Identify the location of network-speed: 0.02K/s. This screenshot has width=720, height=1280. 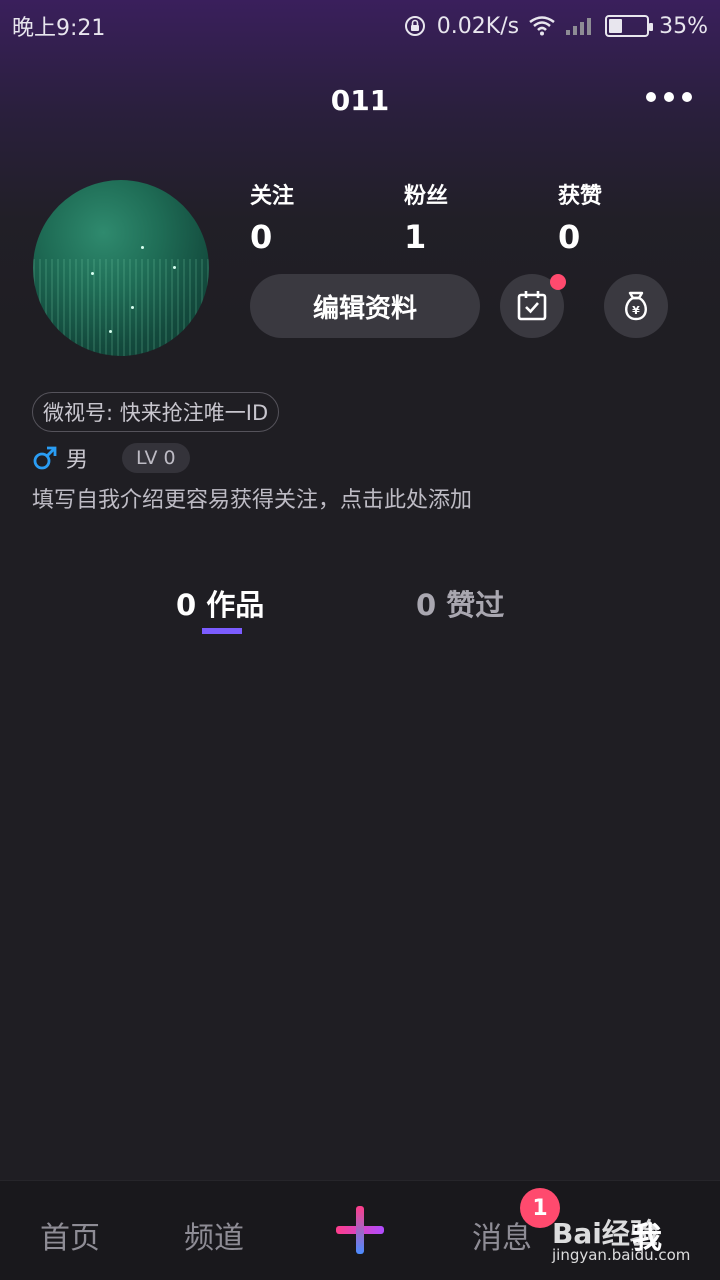
(478, 26).